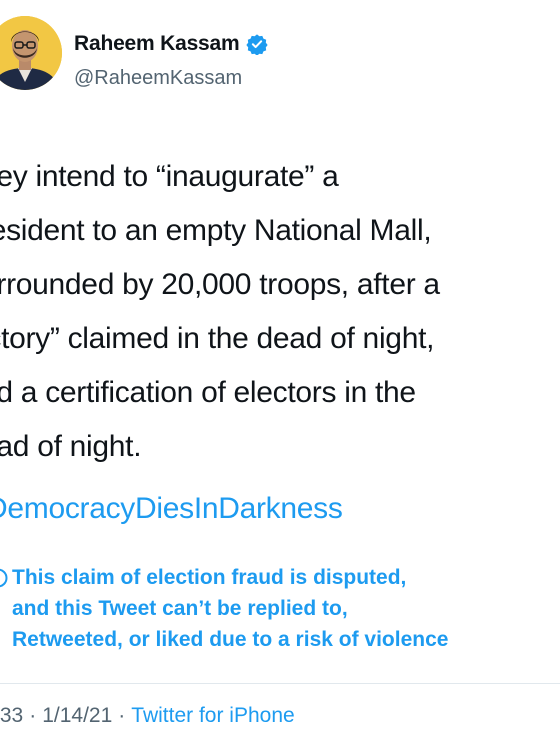 This screenshot has width=560, height=747. I want to click on profile-photo-icon, so click(31, 53).